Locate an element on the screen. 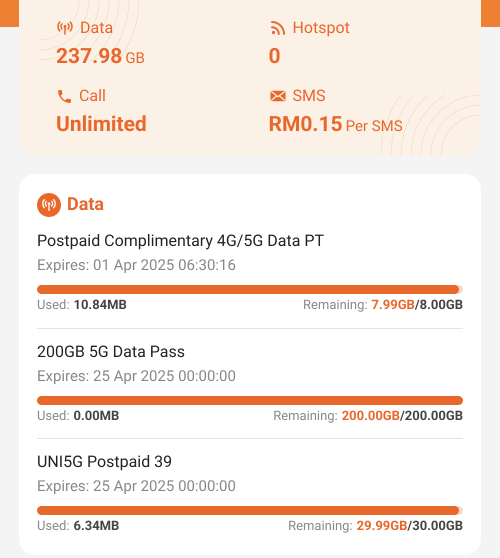  antenna-badge-icon is located at coordinates (49, 204).